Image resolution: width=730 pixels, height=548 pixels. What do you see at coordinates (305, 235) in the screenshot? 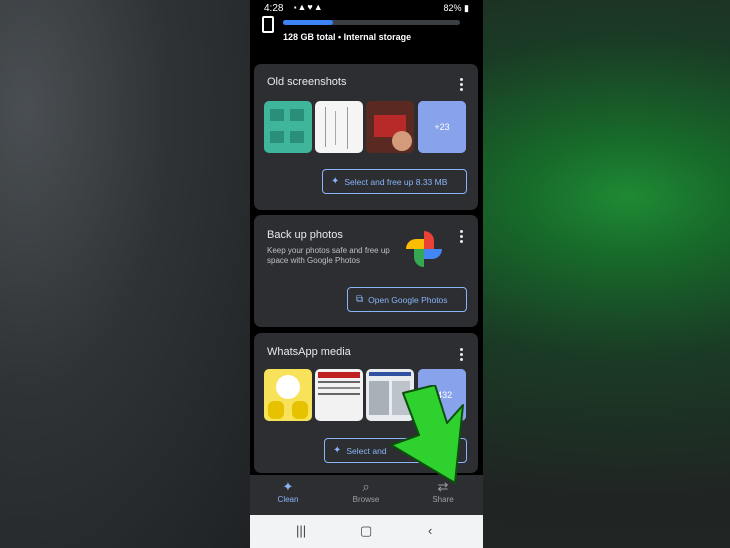
I see `card-title: Back up photos` at bounding box center [305, 235].